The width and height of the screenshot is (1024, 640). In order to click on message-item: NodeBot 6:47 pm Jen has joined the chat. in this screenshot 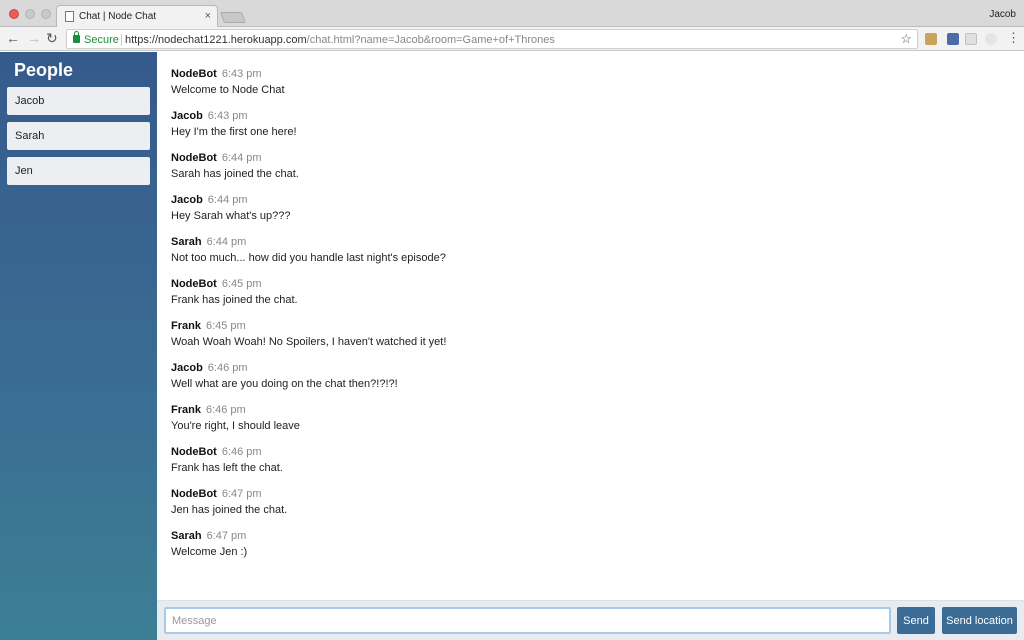, I will do `click(308, 508)`.